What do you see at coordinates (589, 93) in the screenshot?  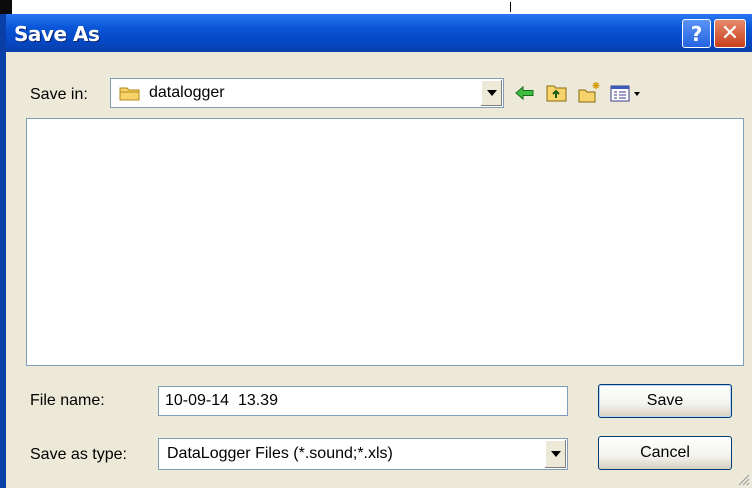 I see `new-folder-icon` at bounding box center [589, 93].